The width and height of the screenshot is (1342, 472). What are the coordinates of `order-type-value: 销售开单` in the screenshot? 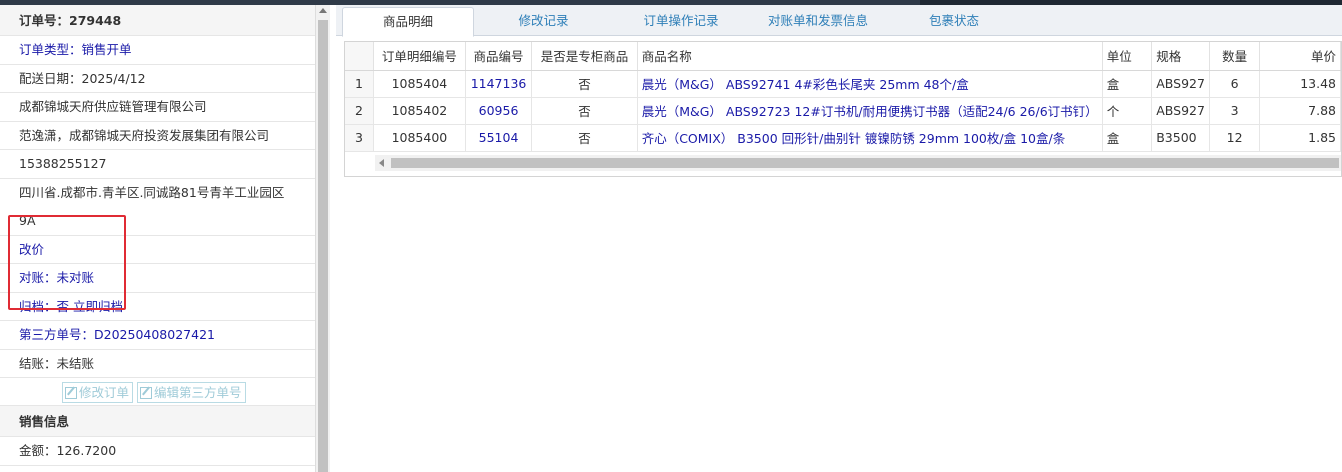 It's located at (106, 49).